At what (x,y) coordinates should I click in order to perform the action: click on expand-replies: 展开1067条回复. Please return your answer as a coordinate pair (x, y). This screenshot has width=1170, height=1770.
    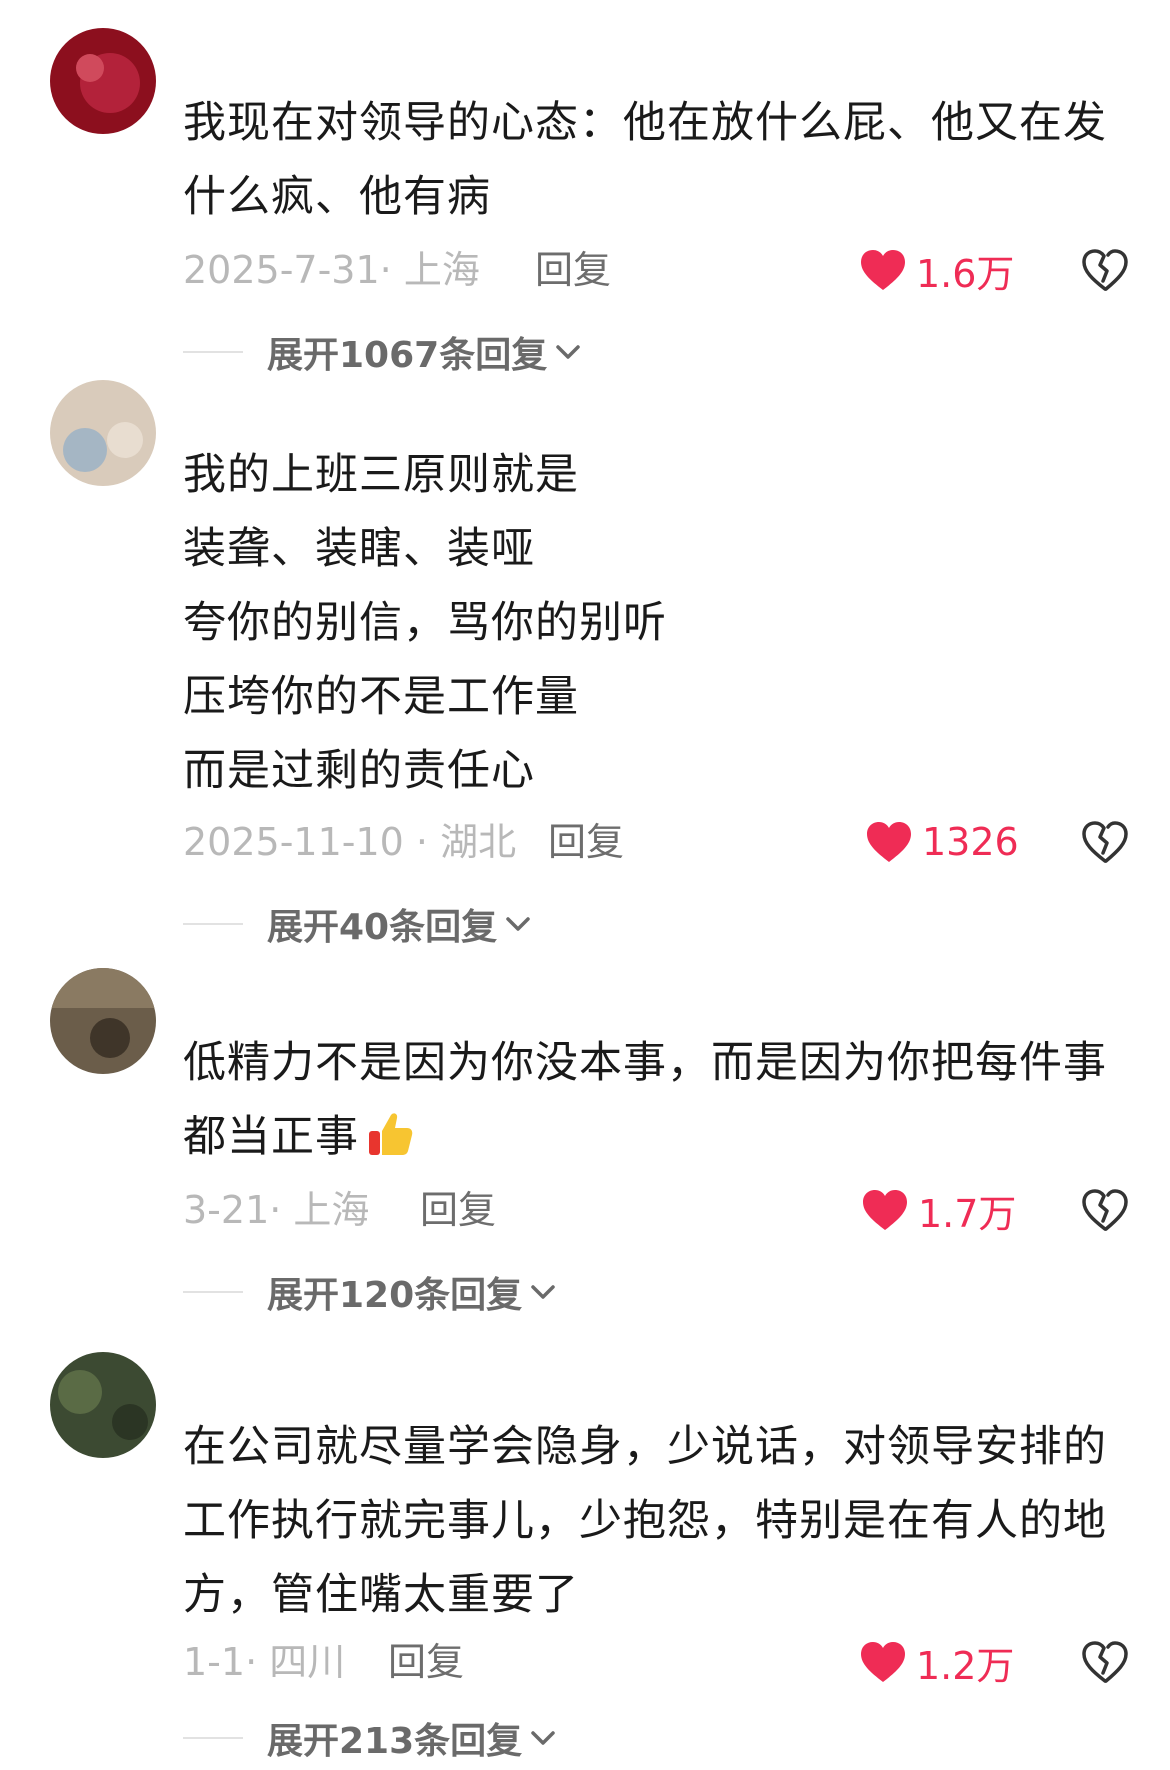
    Looking at the image, I should click on (382, 352).